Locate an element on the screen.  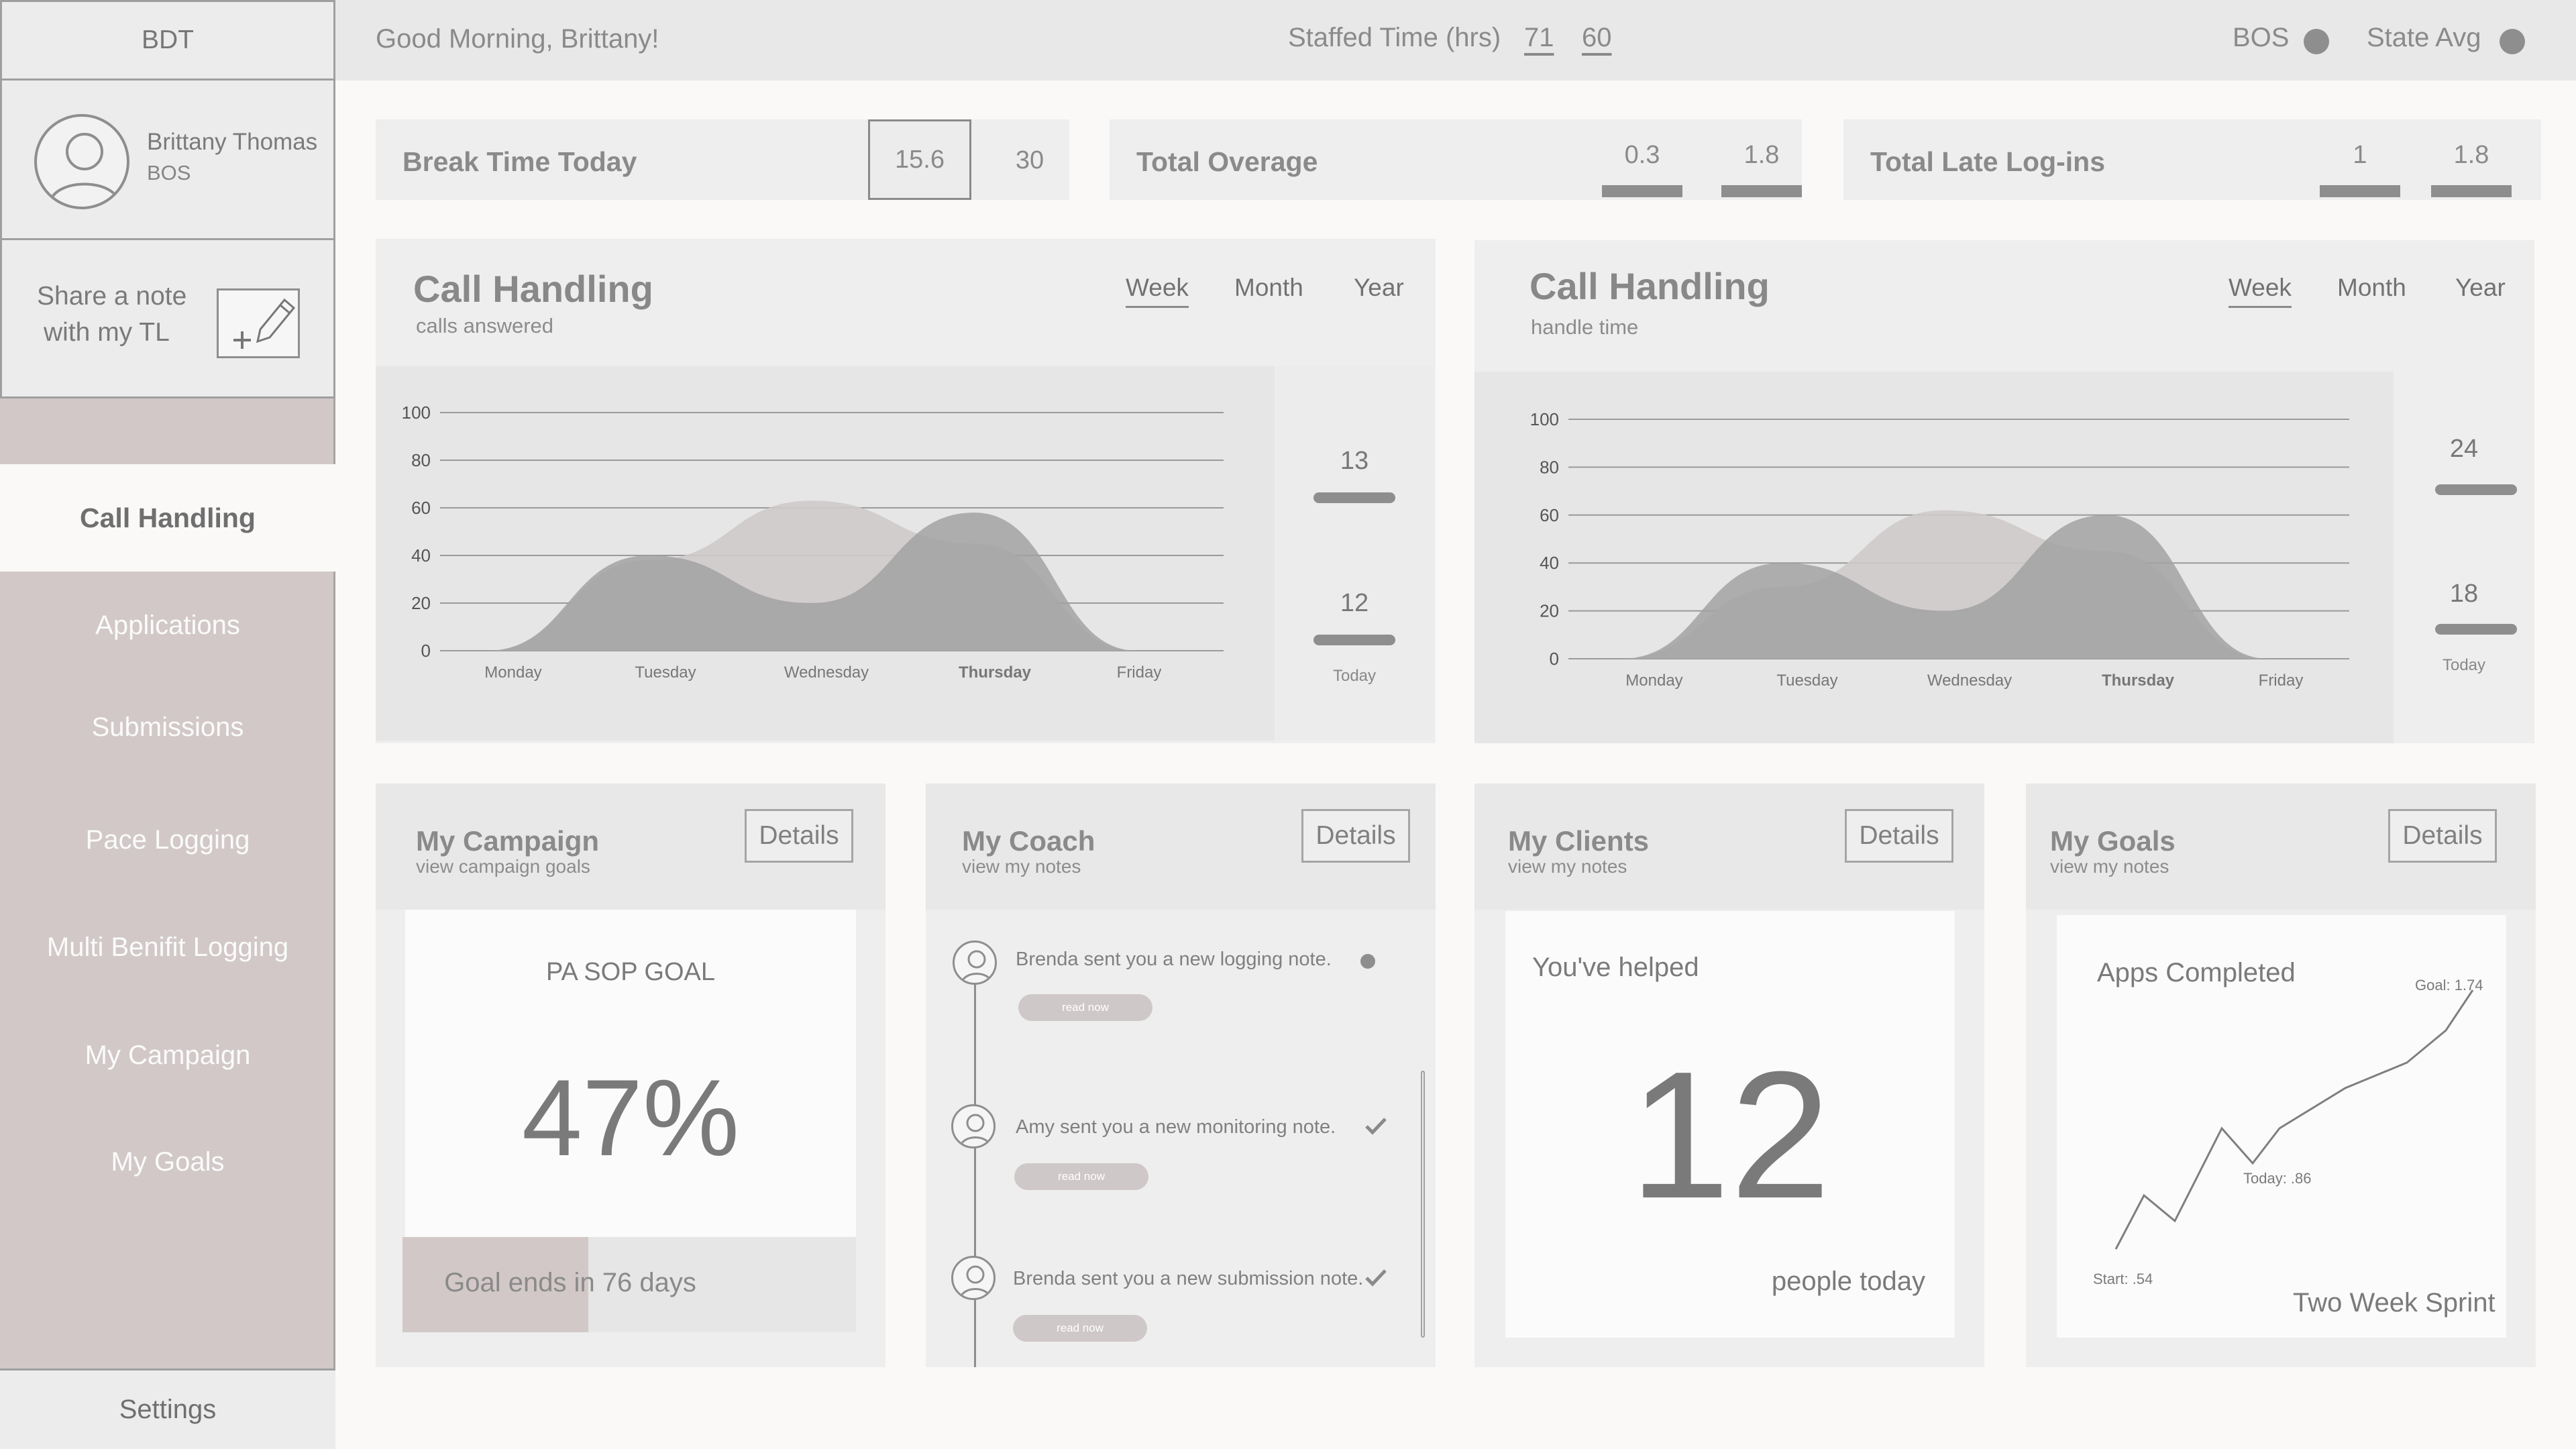
brand-logo: BDT is located at coordinates (167, 40).